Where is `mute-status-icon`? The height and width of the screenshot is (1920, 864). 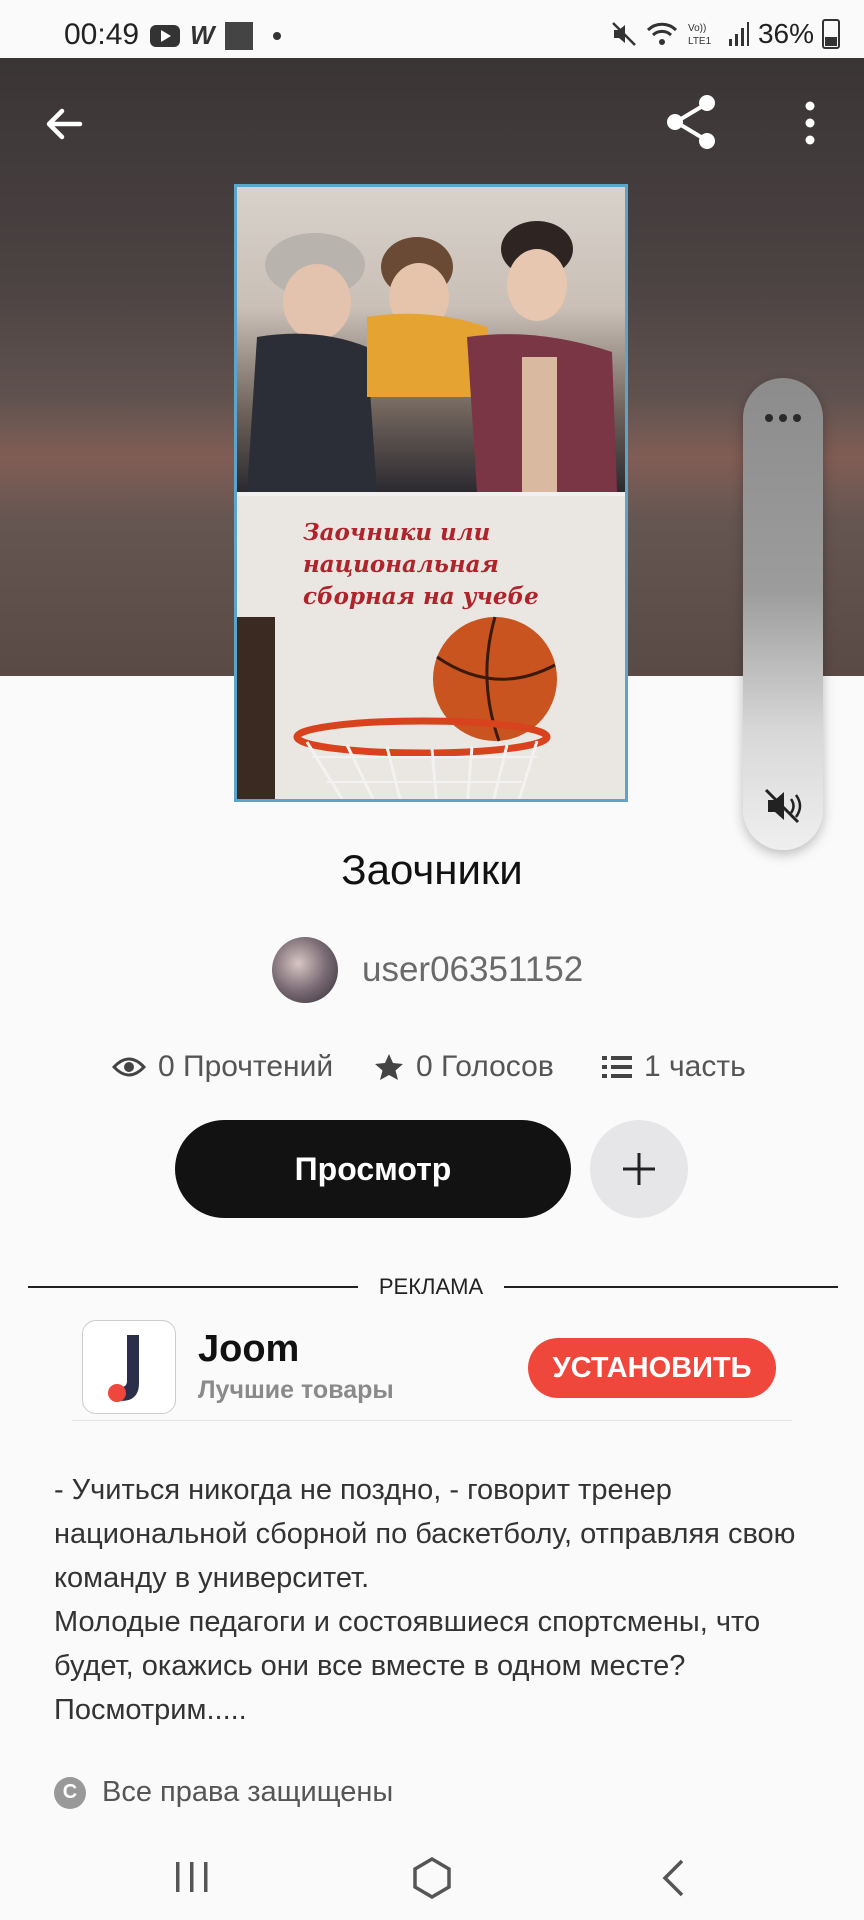 mute-status-icon is located at coordinates (624, 34).